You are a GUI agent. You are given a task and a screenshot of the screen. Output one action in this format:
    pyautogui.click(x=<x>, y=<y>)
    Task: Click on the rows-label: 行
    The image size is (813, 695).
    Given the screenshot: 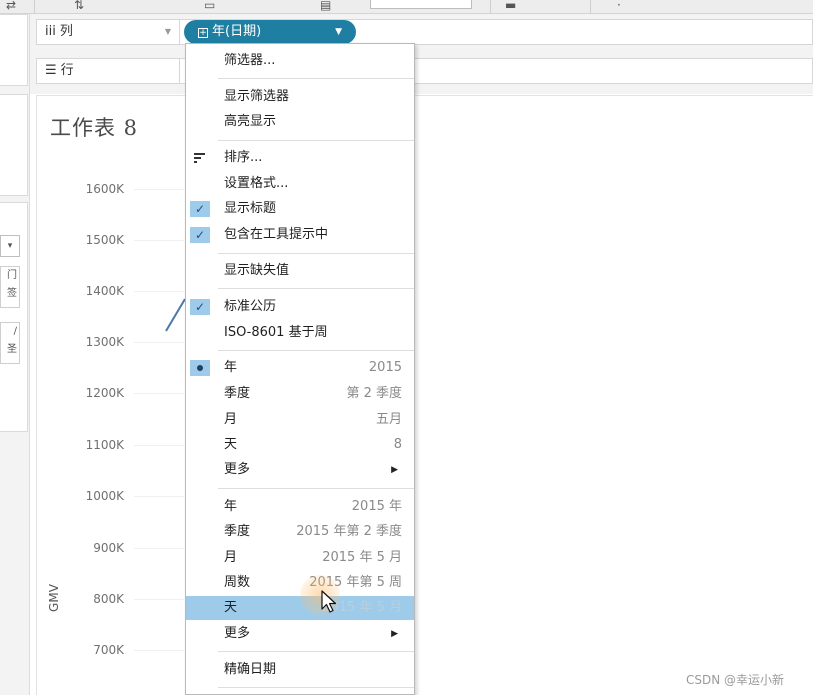 What is the action you would take?
    pyautogui.click(x=67, y=70)
    